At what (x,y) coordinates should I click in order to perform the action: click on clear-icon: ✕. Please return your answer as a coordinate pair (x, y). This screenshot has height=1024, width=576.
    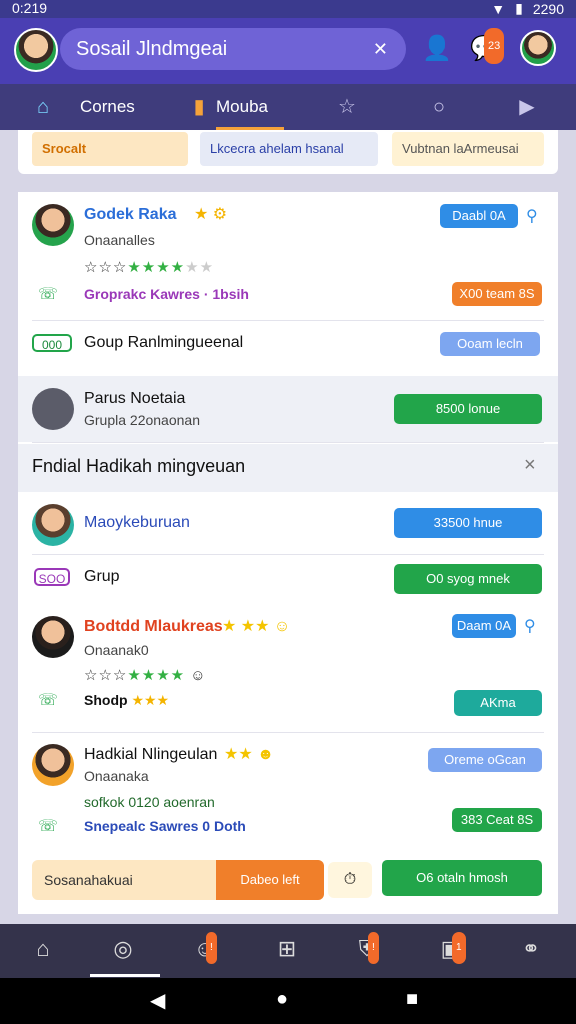
    Looking at the image, I should click on (380, 49).